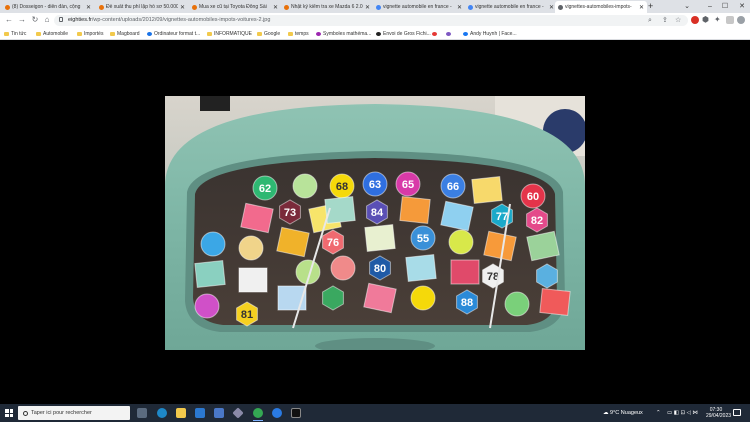 This screenshot has height=422, width=750. I want to click on start-button, so click(9, 413).